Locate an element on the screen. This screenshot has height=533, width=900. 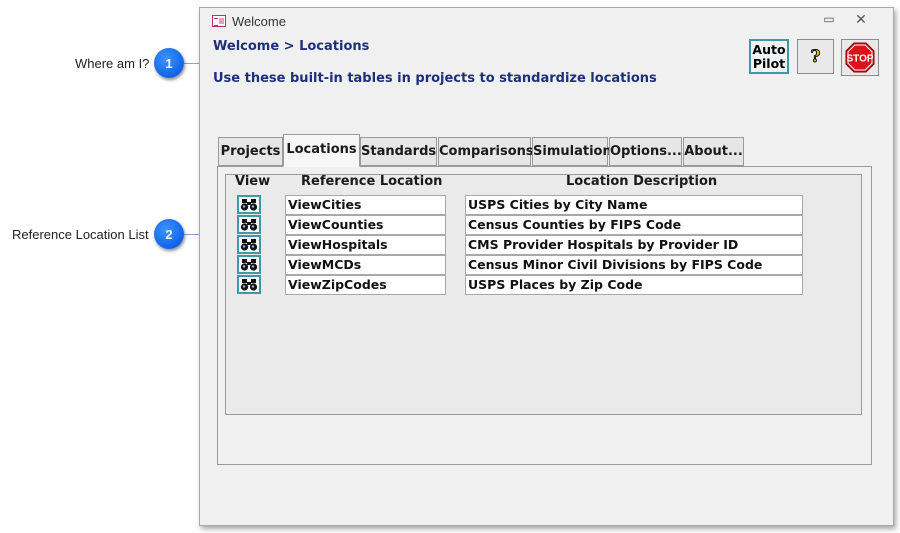
autopilot-label-line1: Auto is located at coordinates (769, 49).